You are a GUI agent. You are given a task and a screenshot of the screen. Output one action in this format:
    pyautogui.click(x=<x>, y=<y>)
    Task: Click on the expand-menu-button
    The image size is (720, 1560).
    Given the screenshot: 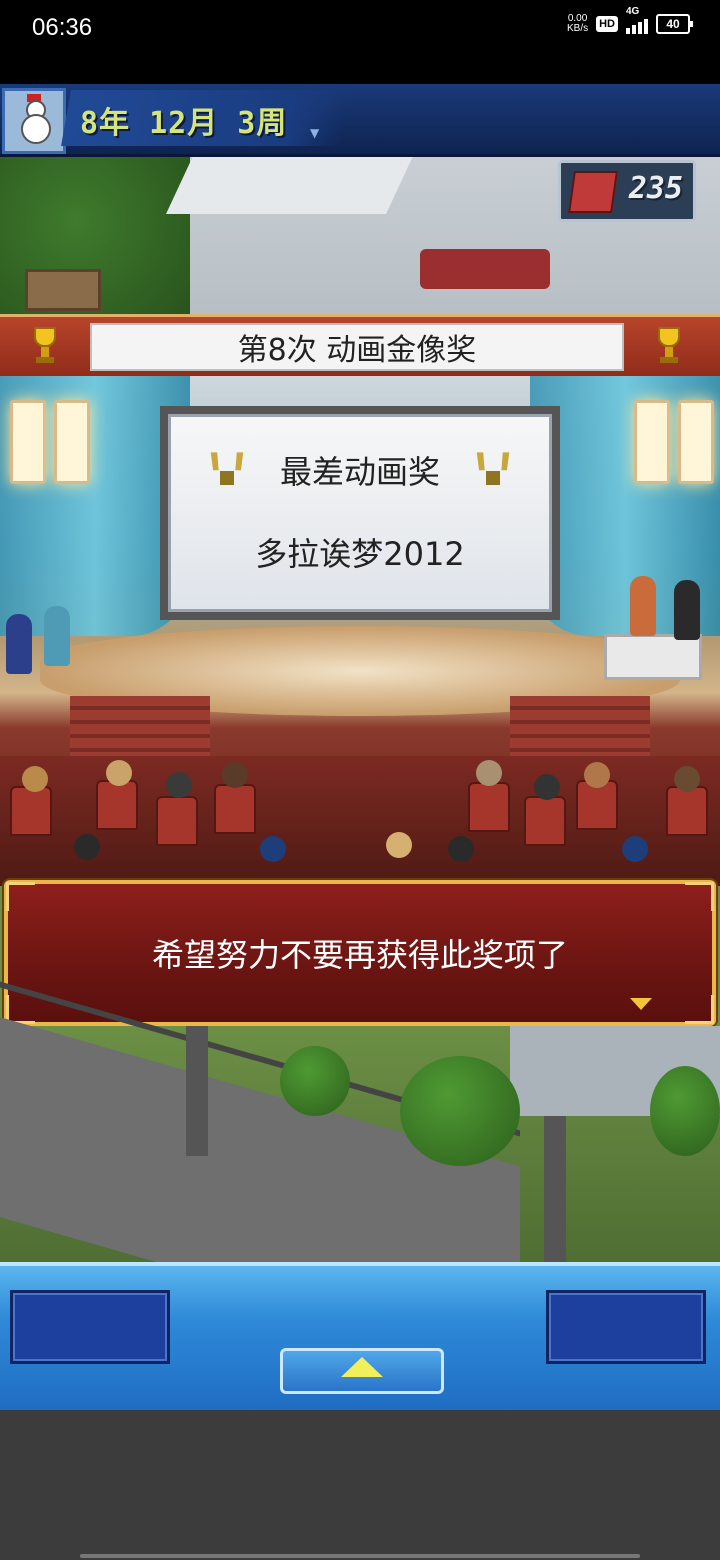 What is the action you would take?
    pyautogui.click(x=362, y=1371)
    